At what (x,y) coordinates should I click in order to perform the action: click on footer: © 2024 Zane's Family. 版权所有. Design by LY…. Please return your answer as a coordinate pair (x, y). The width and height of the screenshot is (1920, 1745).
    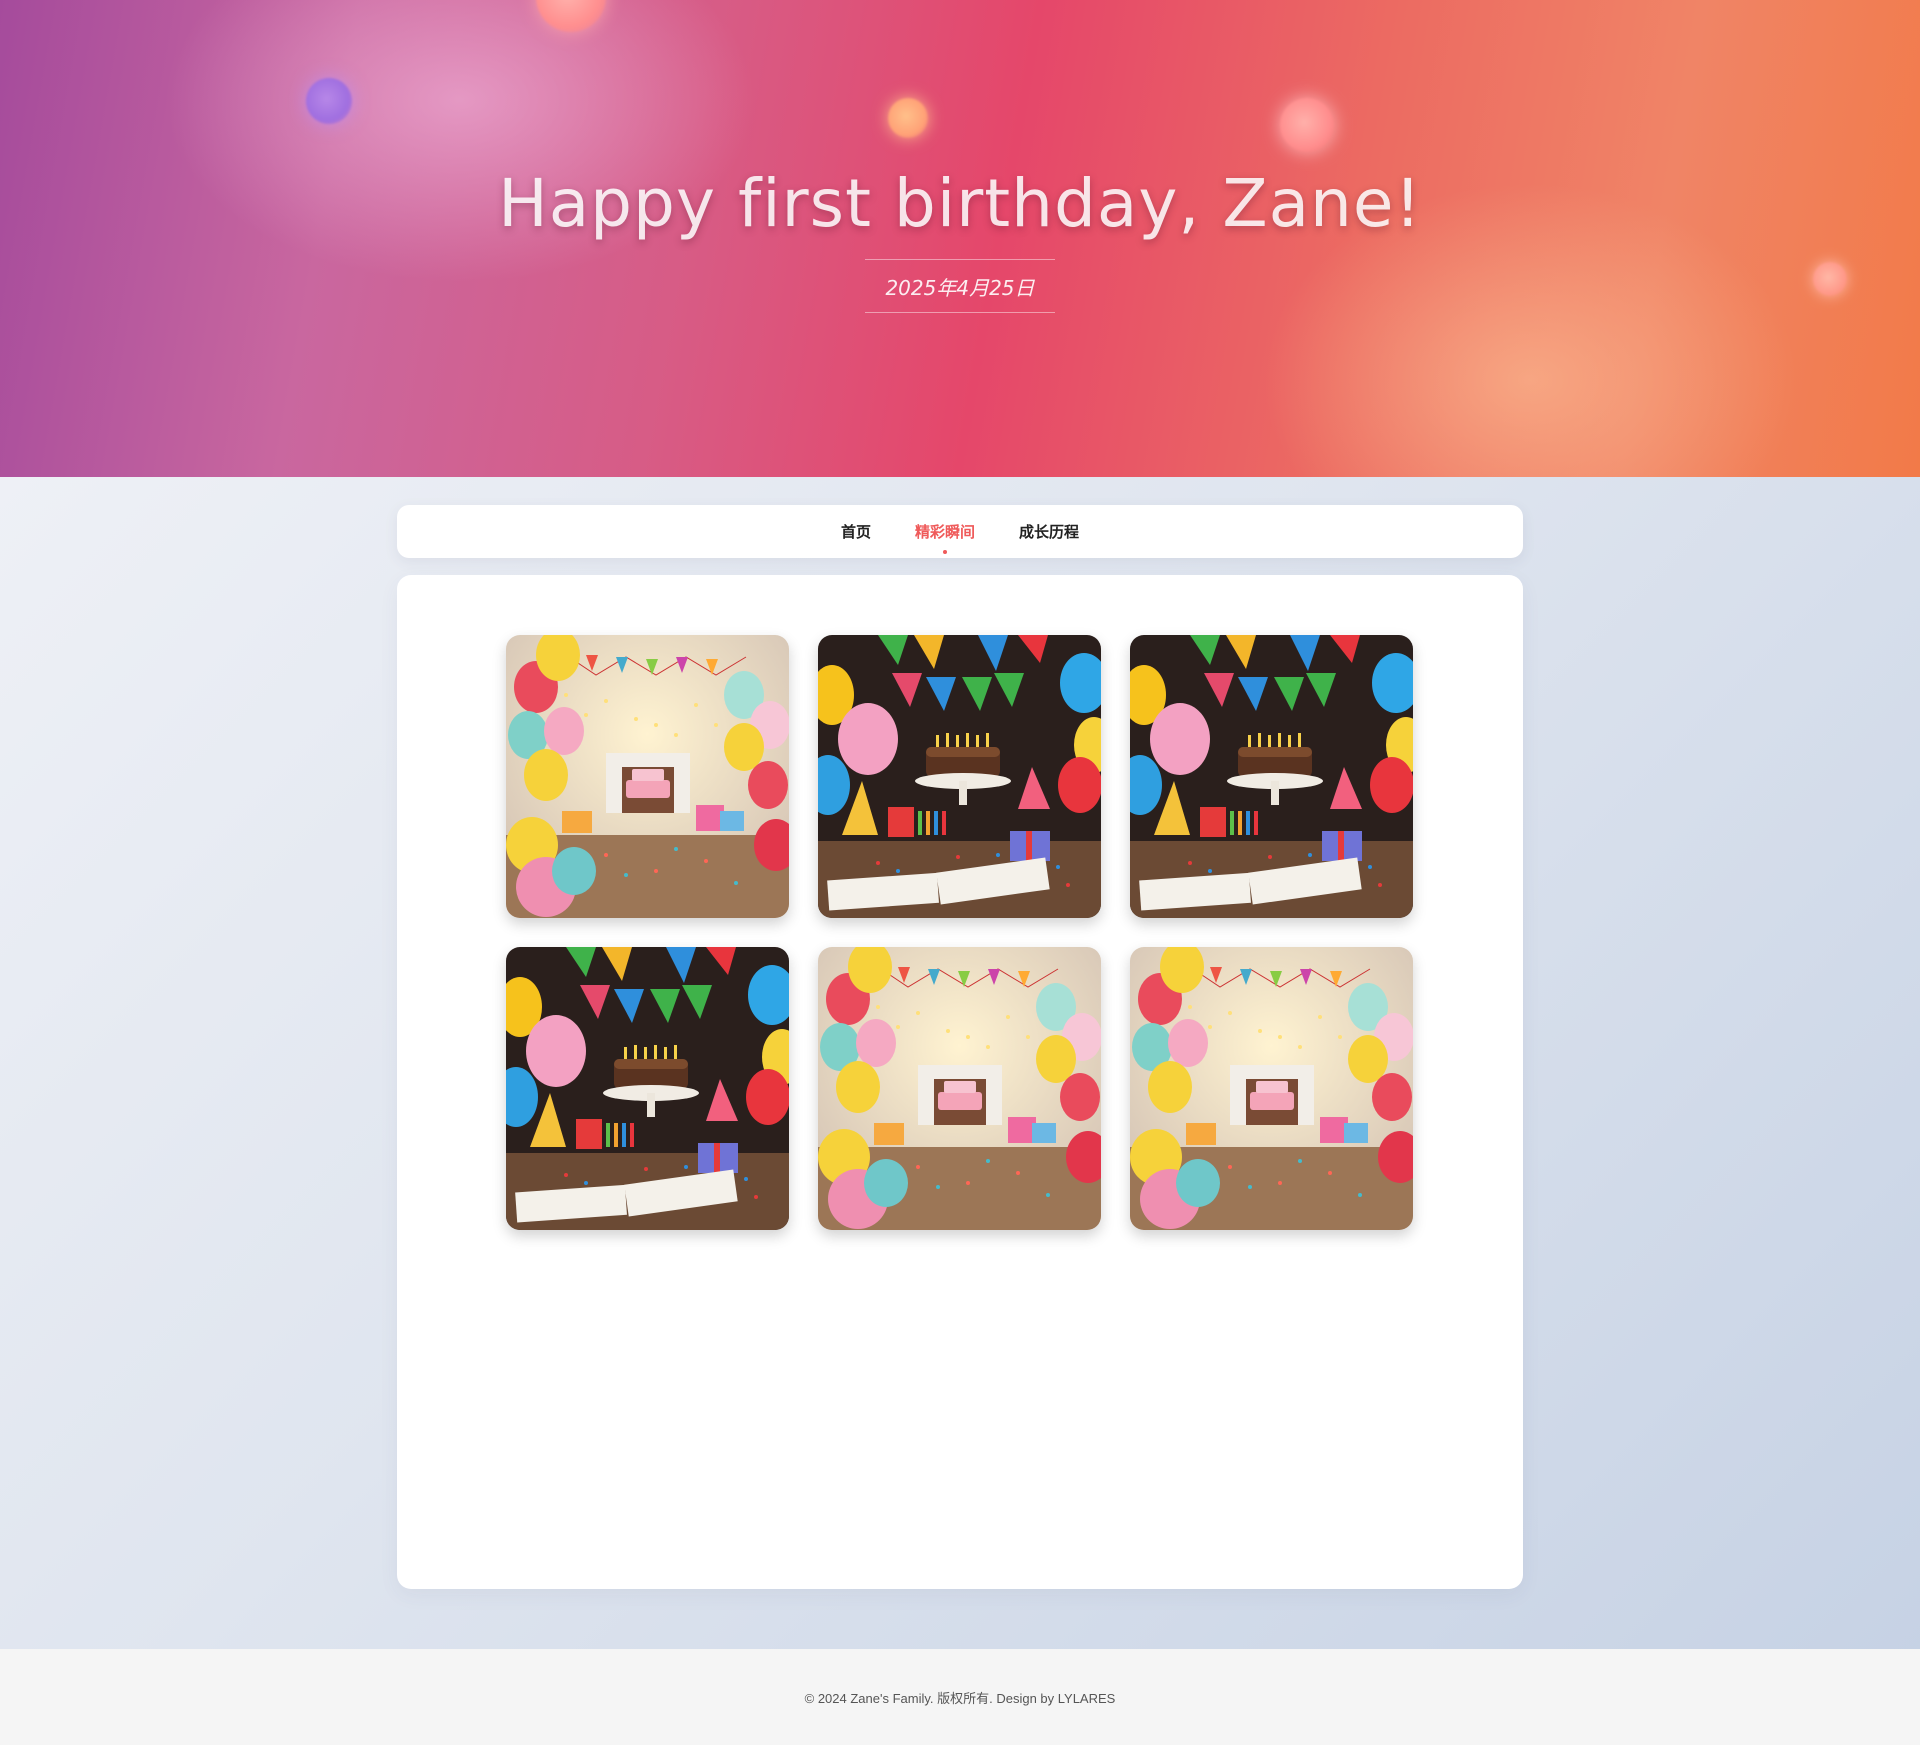
    Looking at the image, I should click on (960, 1697).